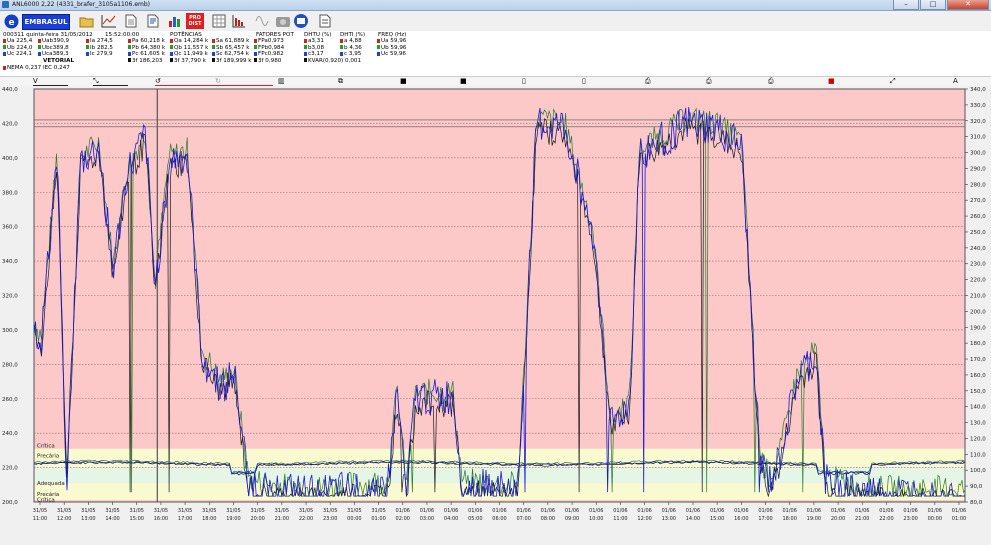  I want to click on open-folder-icon, so click(86, 21).